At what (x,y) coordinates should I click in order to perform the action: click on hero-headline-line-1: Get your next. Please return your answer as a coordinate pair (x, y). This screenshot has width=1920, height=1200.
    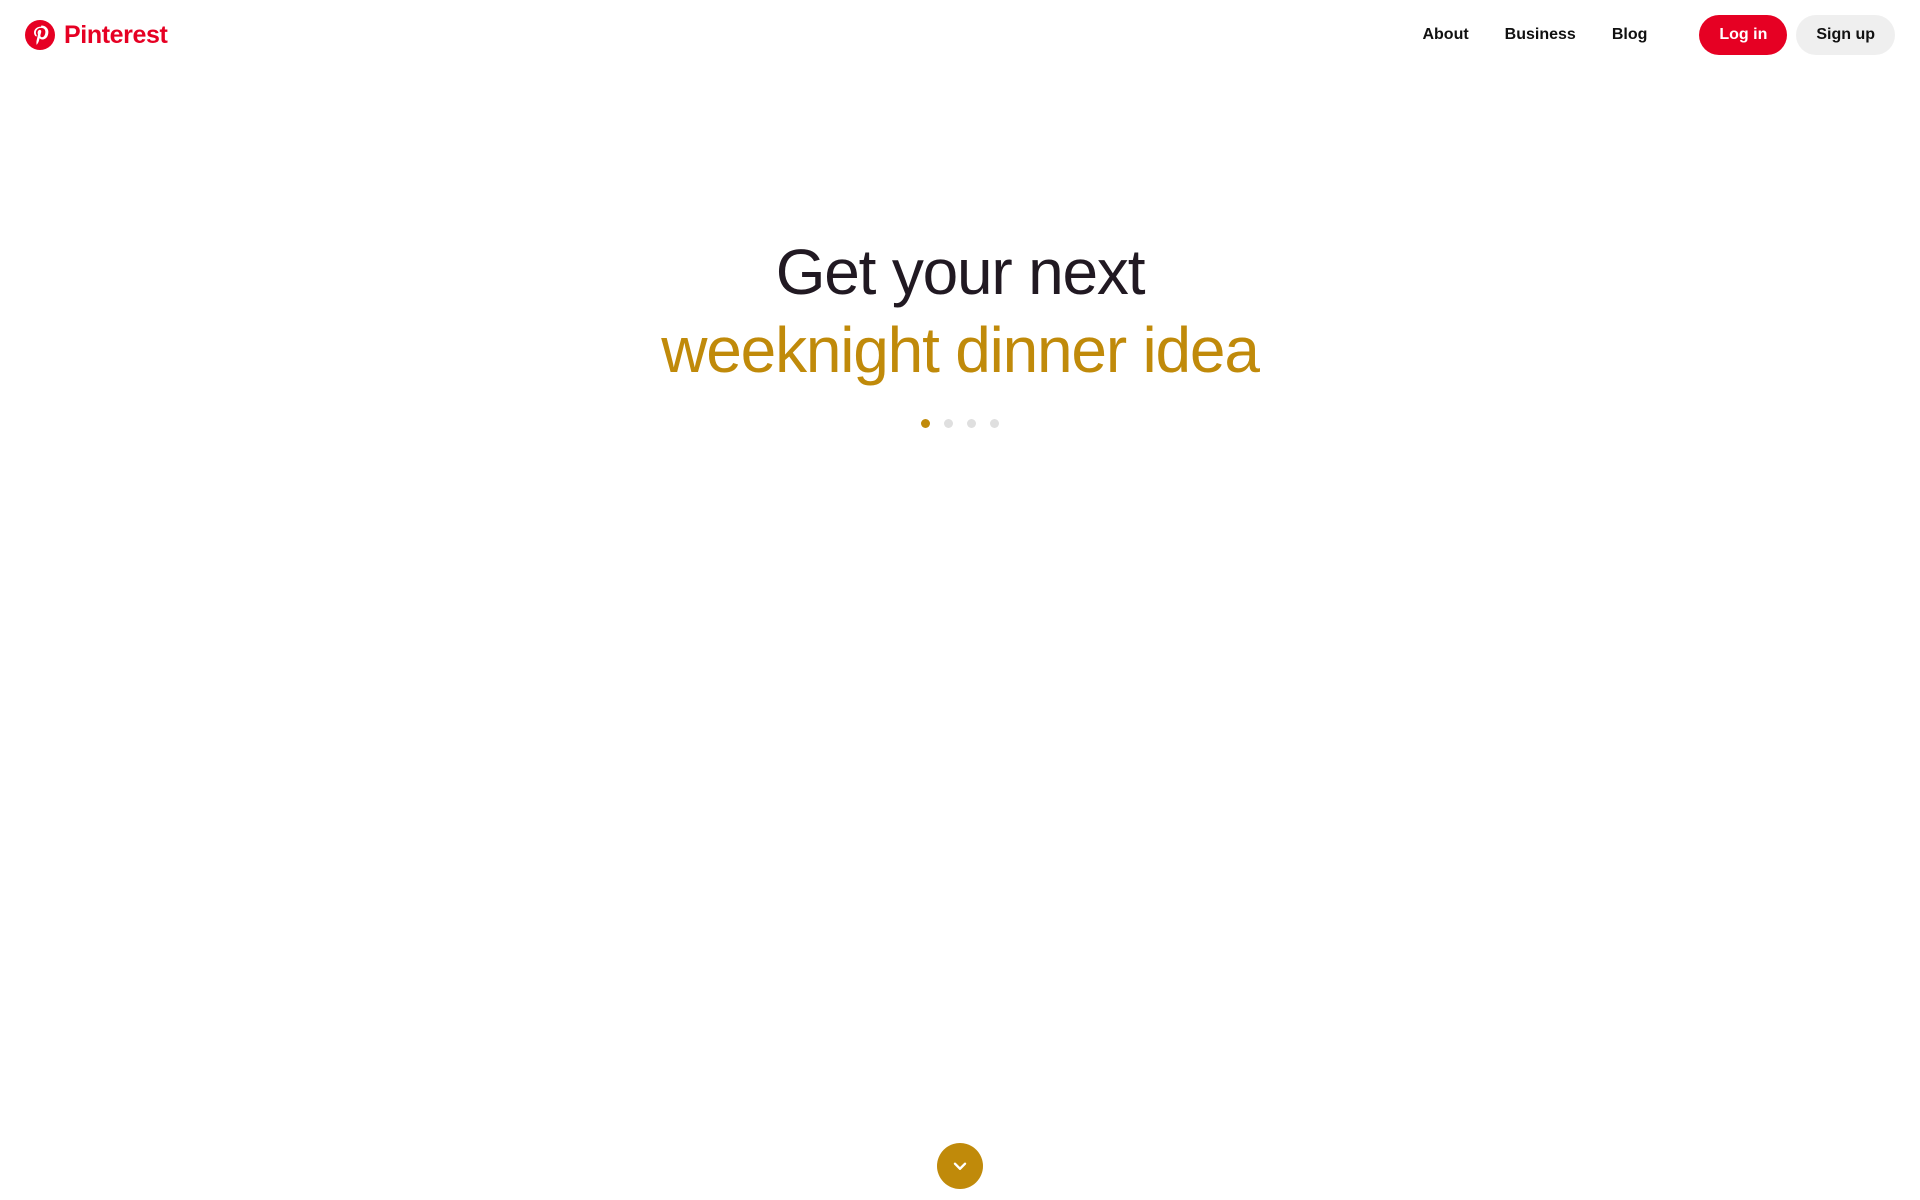
    Looking at the image, I should click on (960, 272).